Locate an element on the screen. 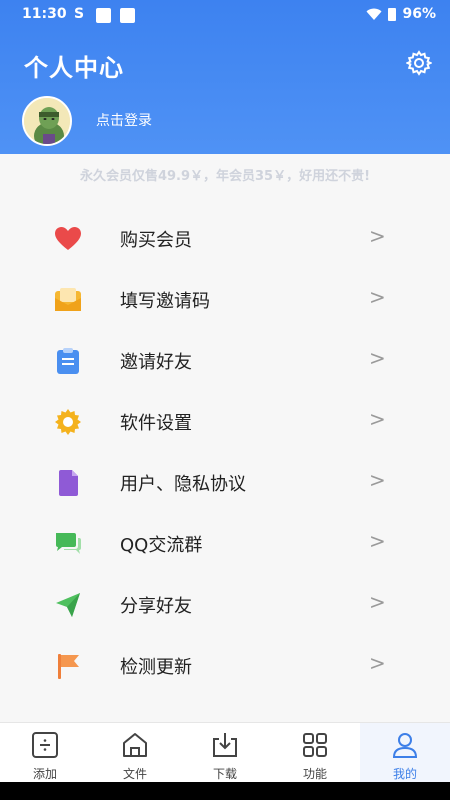 The height and width of the screenshot is (800, 450). heart-icon is located at coordinates (68, 238).